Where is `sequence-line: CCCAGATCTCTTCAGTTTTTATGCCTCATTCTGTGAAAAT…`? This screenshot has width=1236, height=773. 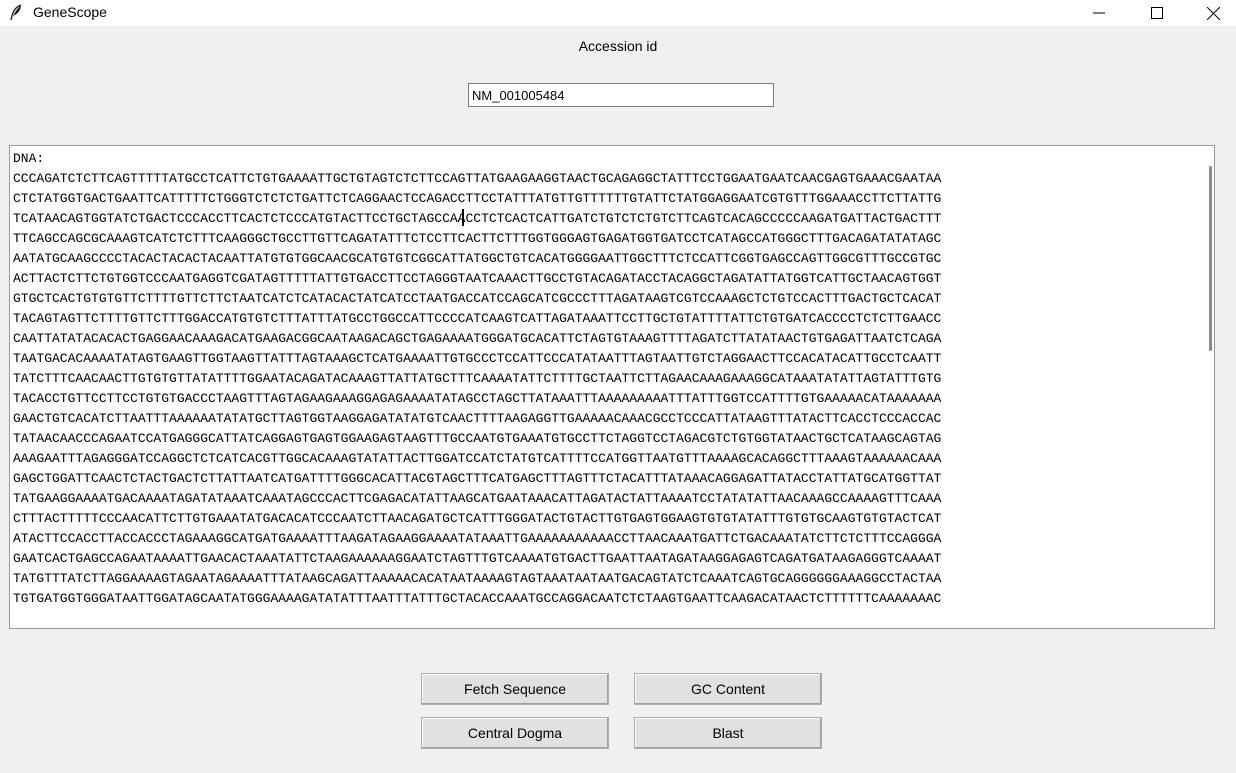
sequence-line: CCCAGATCTCTTCAGTTTTTATGCCTCATTCTGTGAAAAT… is located at coordinates (477, 178).